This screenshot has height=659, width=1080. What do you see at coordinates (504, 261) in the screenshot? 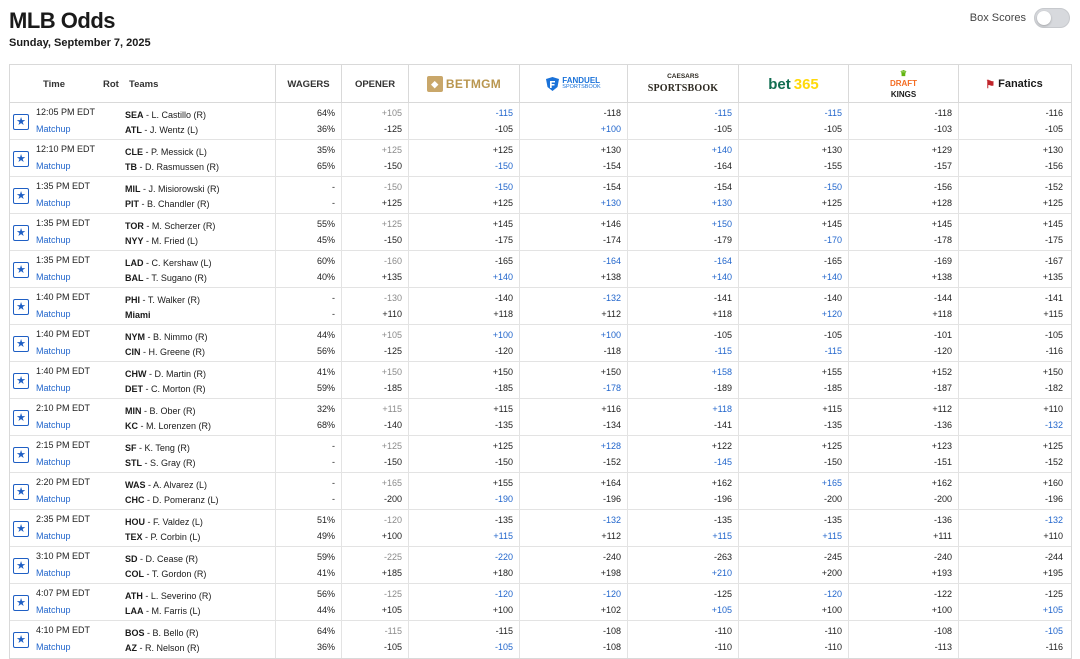
I see `odds-away: -165` at bounding box center [504, 261].